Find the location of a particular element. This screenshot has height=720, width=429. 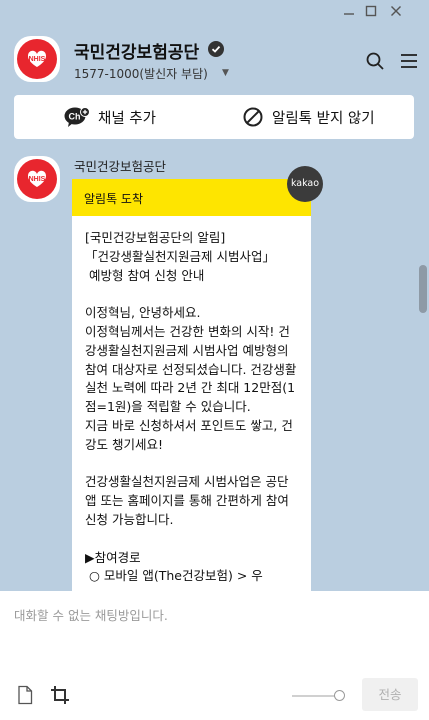

slider-track is located at coordinates (316, 696).